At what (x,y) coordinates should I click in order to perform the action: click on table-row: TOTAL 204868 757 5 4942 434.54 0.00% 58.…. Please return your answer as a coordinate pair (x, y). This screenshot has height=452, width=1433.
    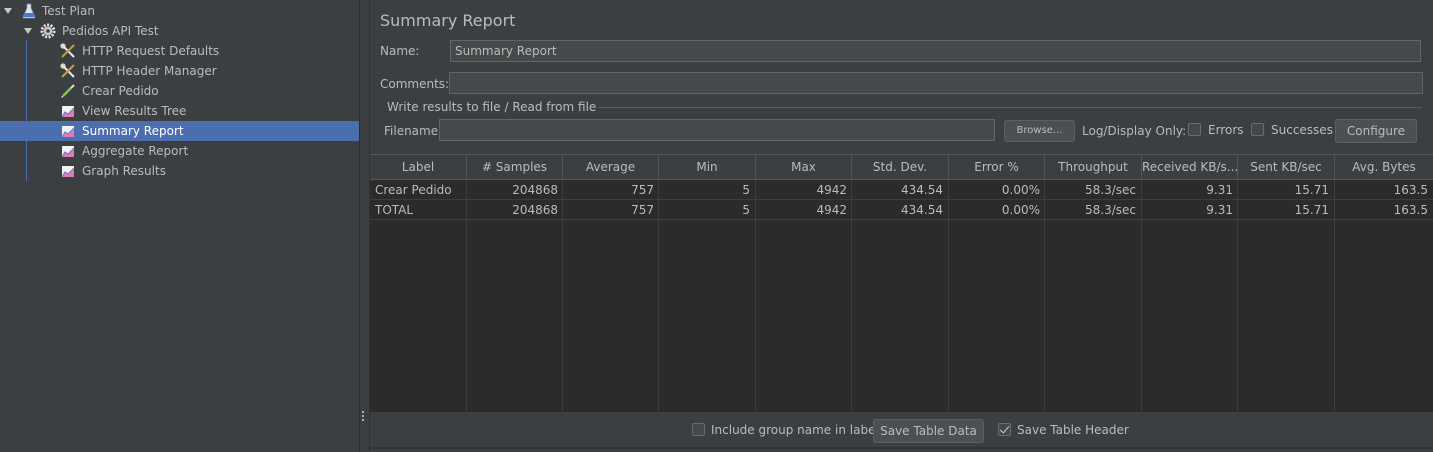
    Looking at the image, I should click on (901, 210).